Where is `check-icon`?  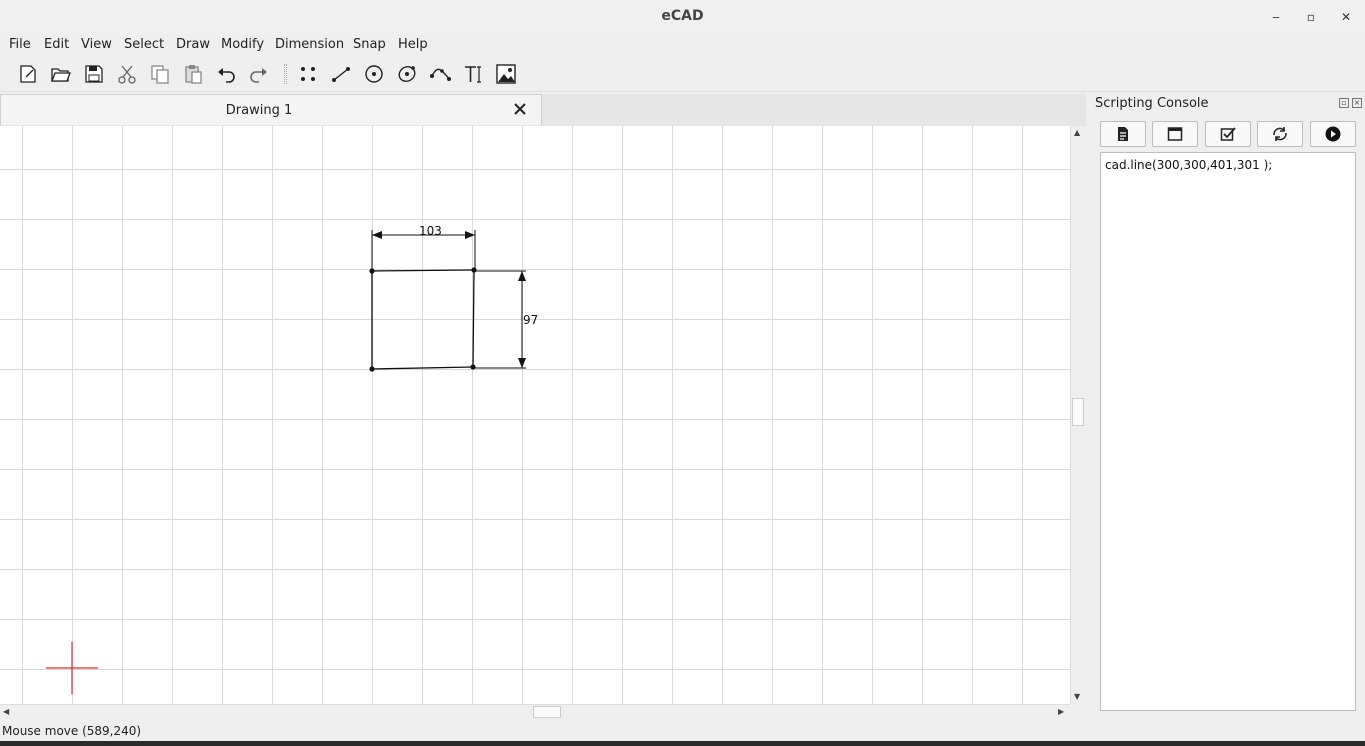
check-icon is located at coordinates (1228, 134).